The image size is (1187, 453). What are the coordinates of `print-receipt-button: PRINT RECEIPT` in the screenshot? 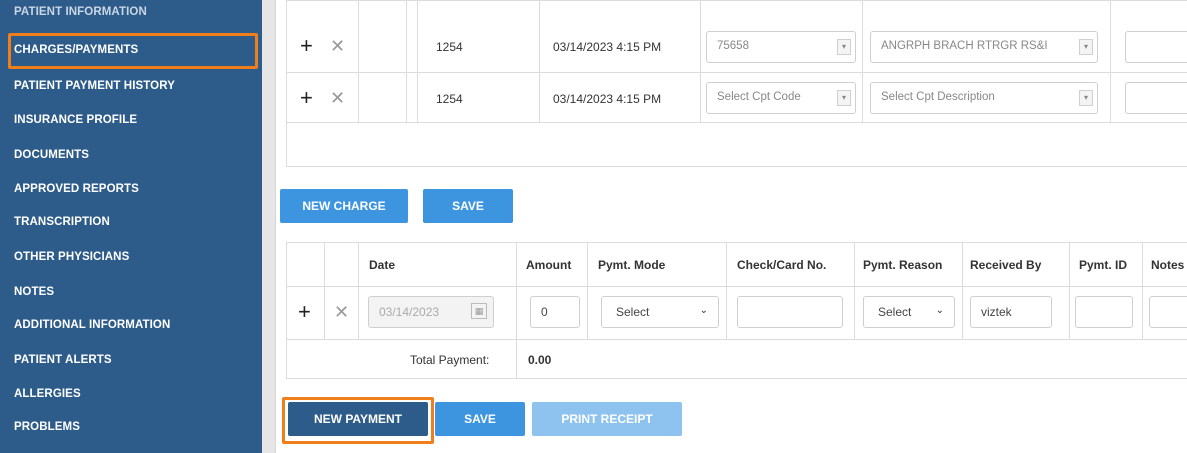 It's located at (607, 419).